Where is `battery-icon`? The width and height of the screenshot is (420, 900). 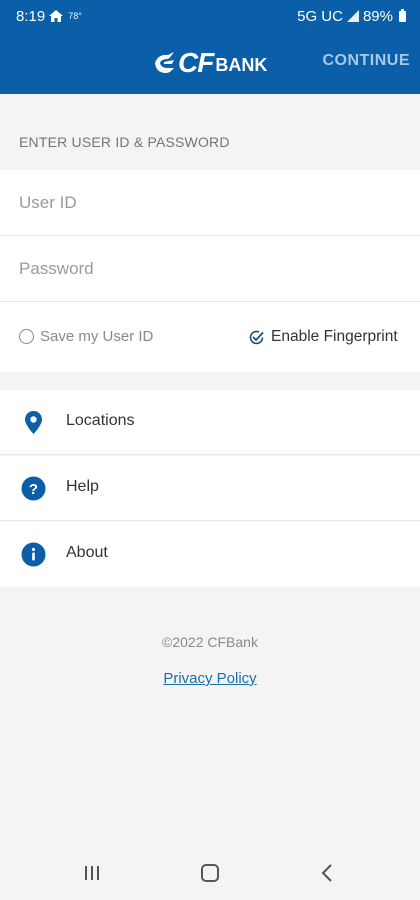
battery-icon is located at coordinates (402, 15).